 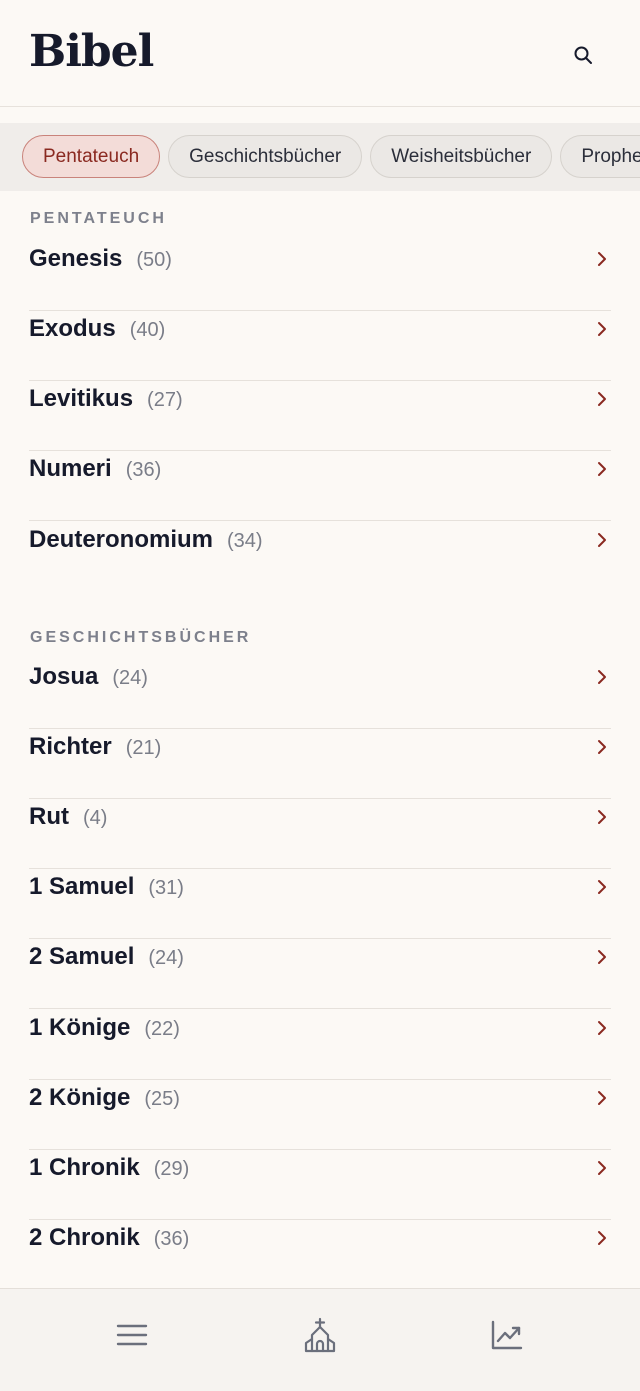 What do you see at coordinates (162, 1029) in the screenshot?
I see `chapter-count: (22)` at bounding box center [162, 1029].